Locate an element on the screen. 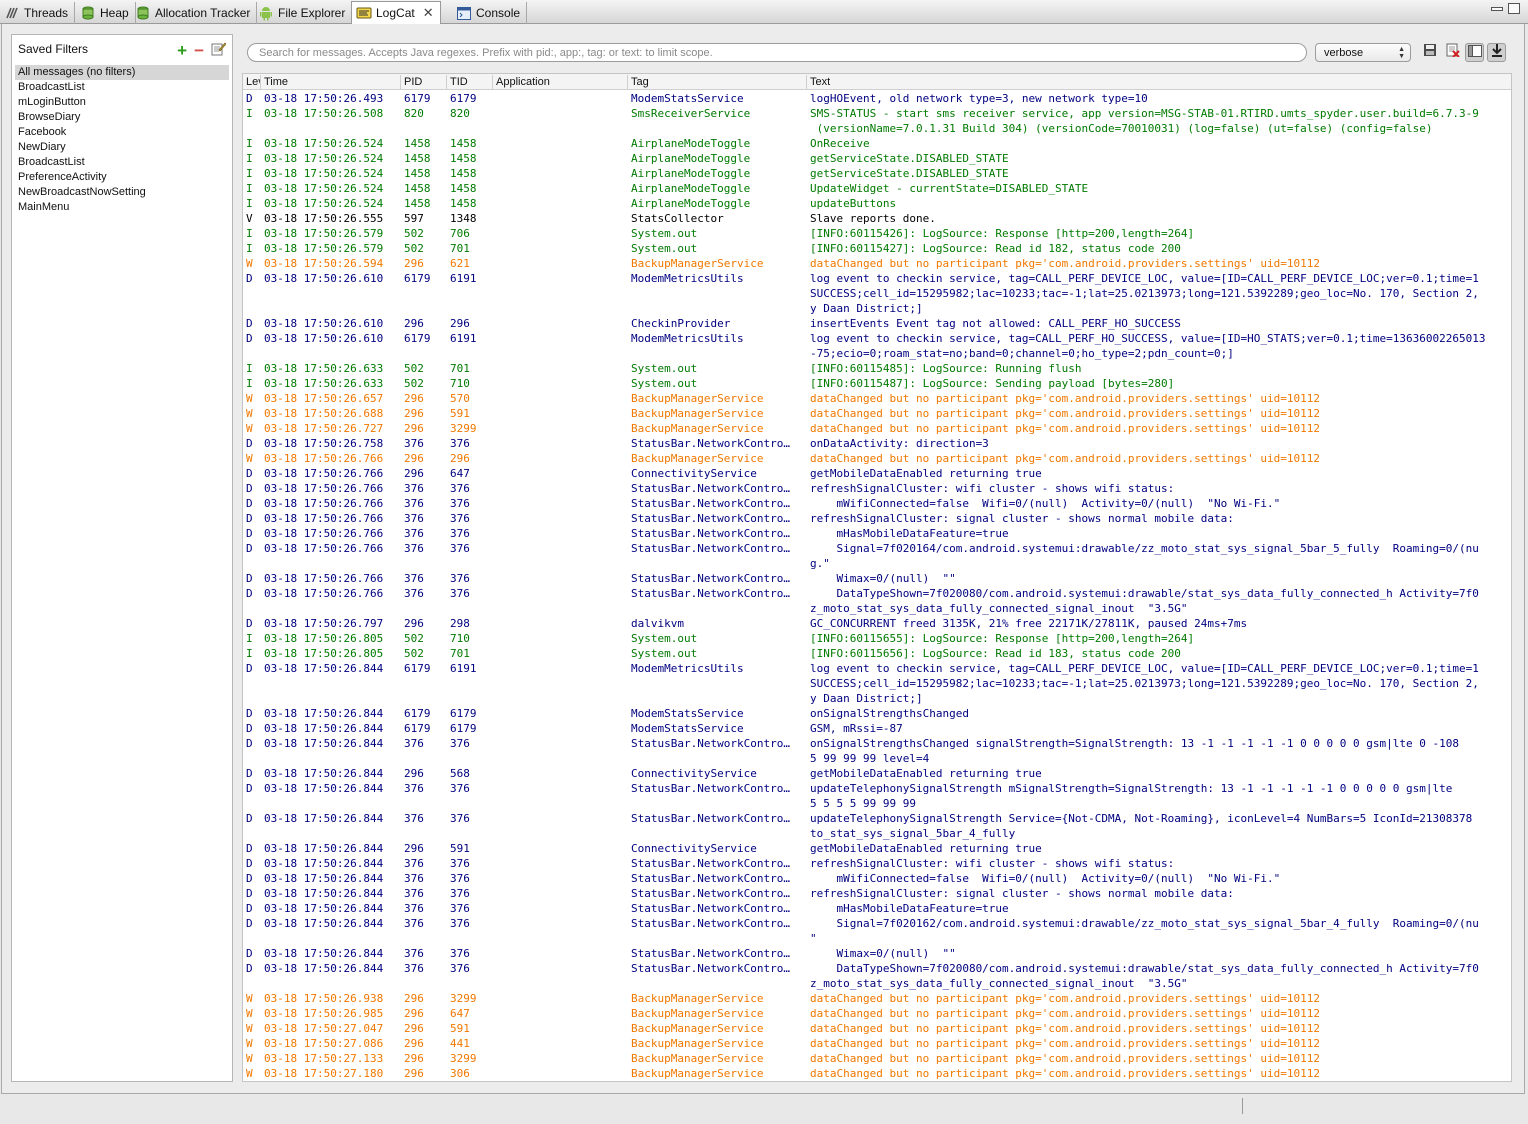 This screenshot has height=1124, width=1528. log-level-select: verbose ▲ ▼ is located at coordinates (1363, 52).